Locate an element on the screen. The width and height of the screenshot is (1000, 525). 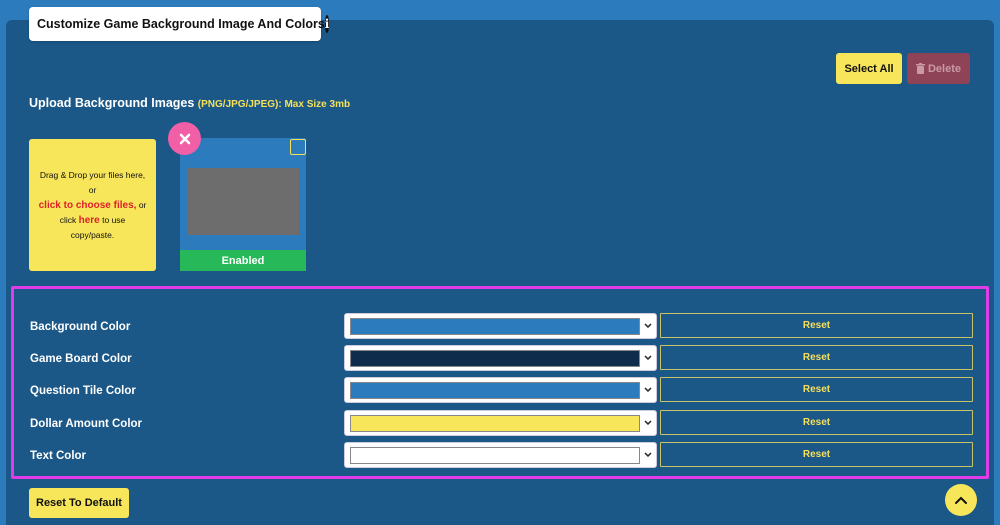
dollar-amount-color-select is located at coordinates (500, 423).